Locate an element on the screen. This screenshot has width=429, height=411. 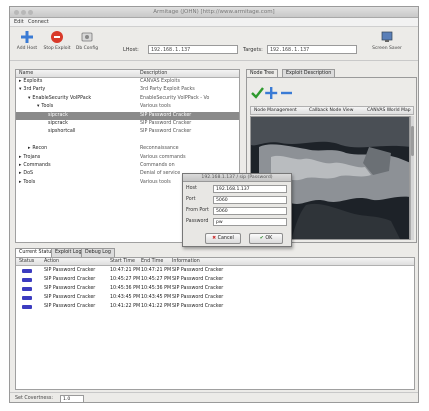
tab-debug-log: Debug Log is located at coordinates (98, 252).